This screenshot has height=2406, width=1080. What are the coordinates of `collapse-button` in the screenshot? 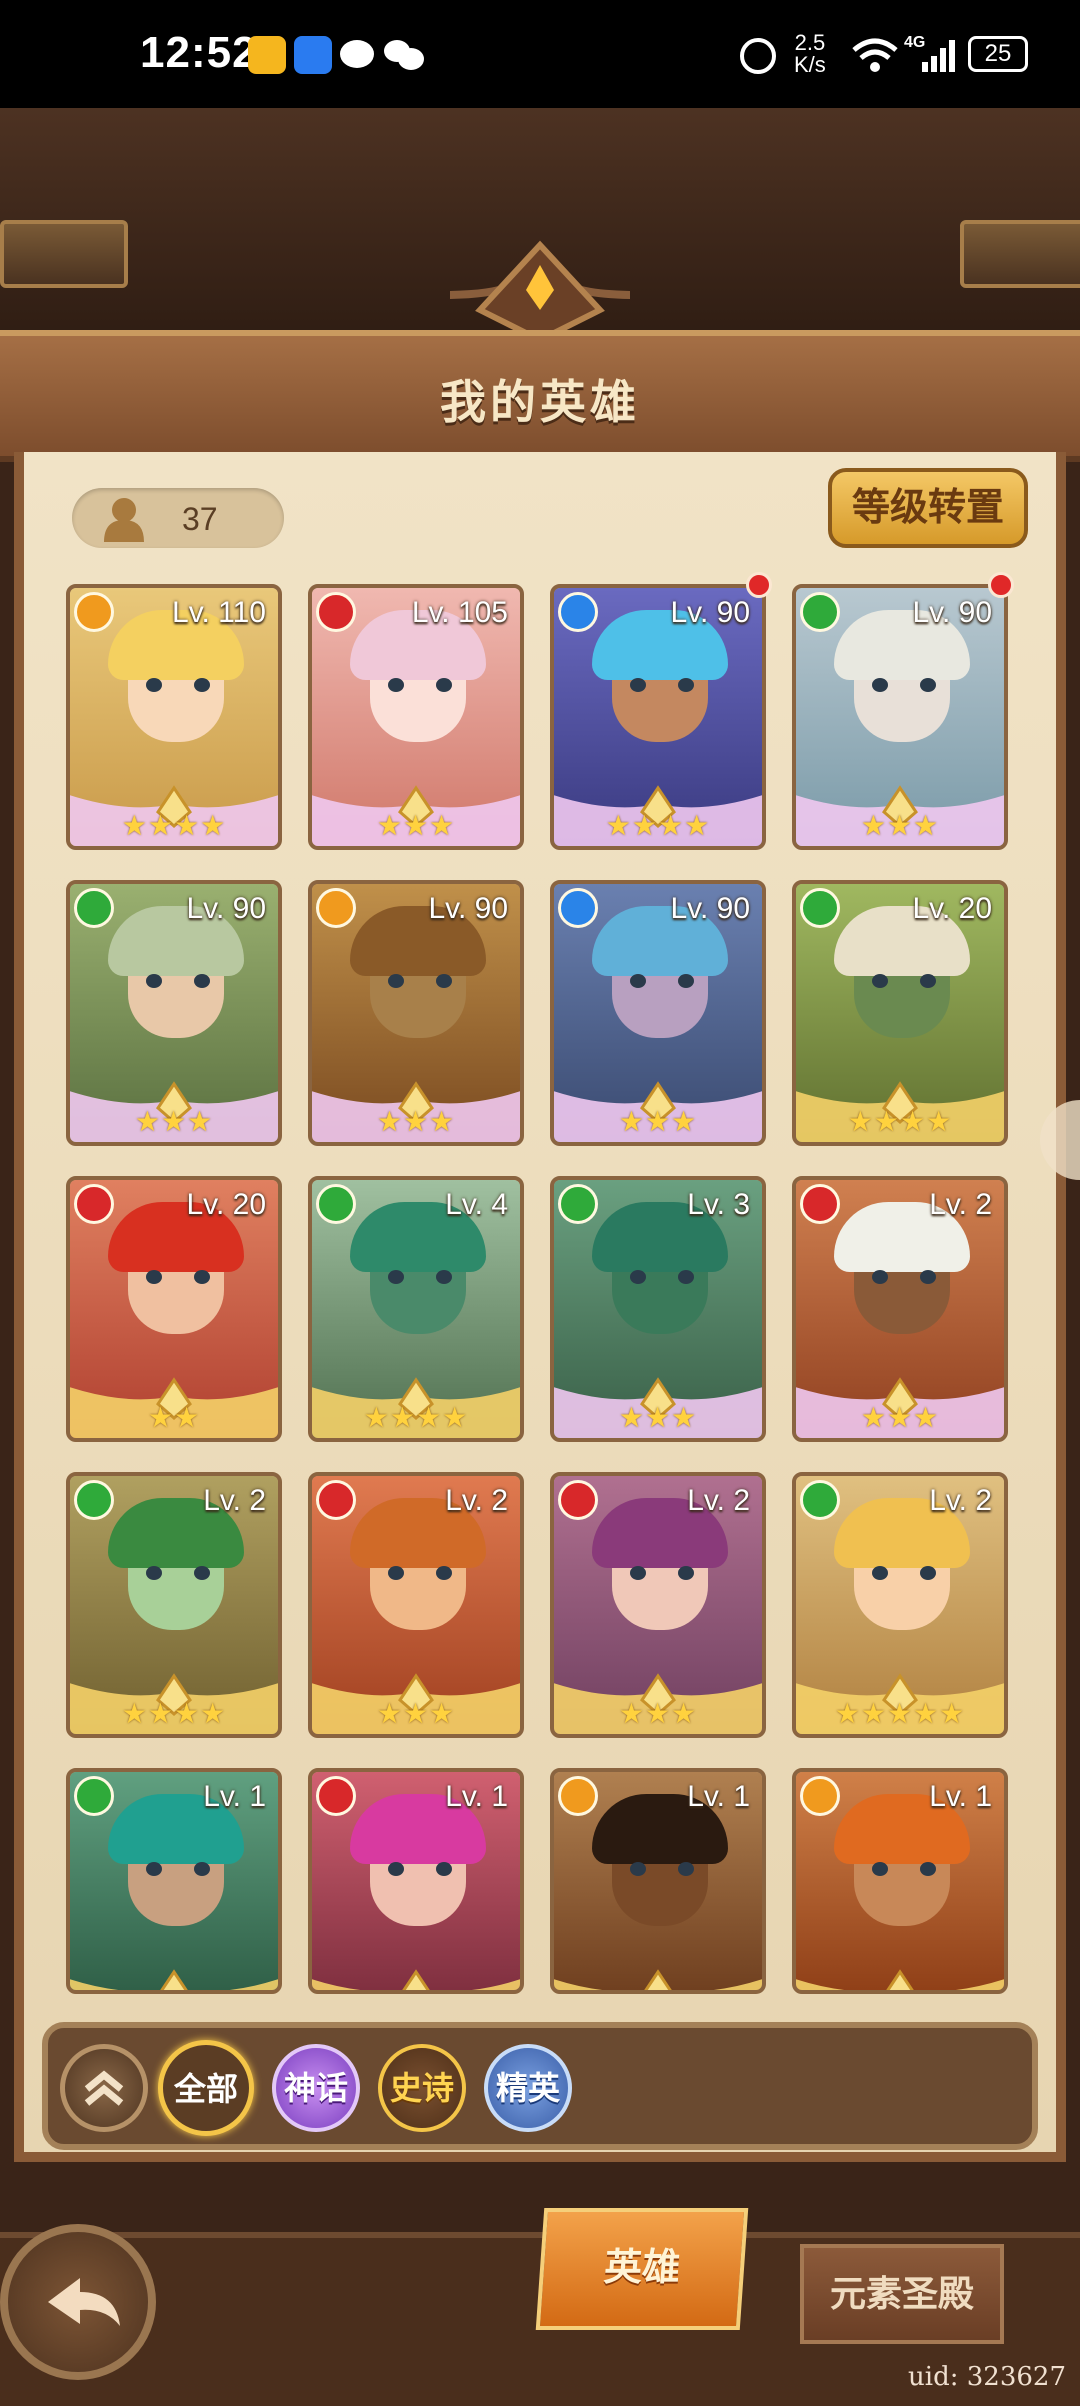 It's located at (104, 2088).